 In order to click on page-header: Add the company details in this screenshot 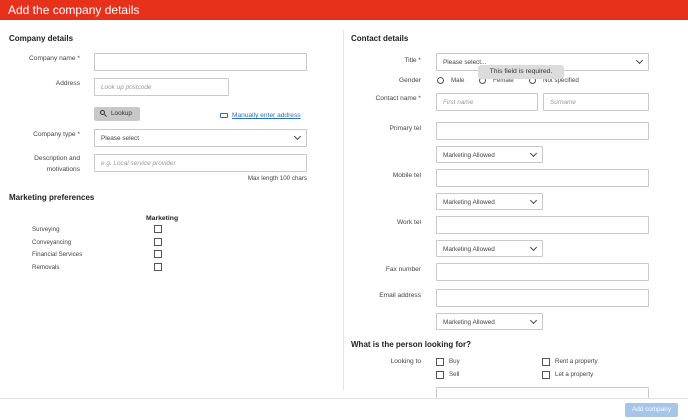, I will do `click(344, 10)`.